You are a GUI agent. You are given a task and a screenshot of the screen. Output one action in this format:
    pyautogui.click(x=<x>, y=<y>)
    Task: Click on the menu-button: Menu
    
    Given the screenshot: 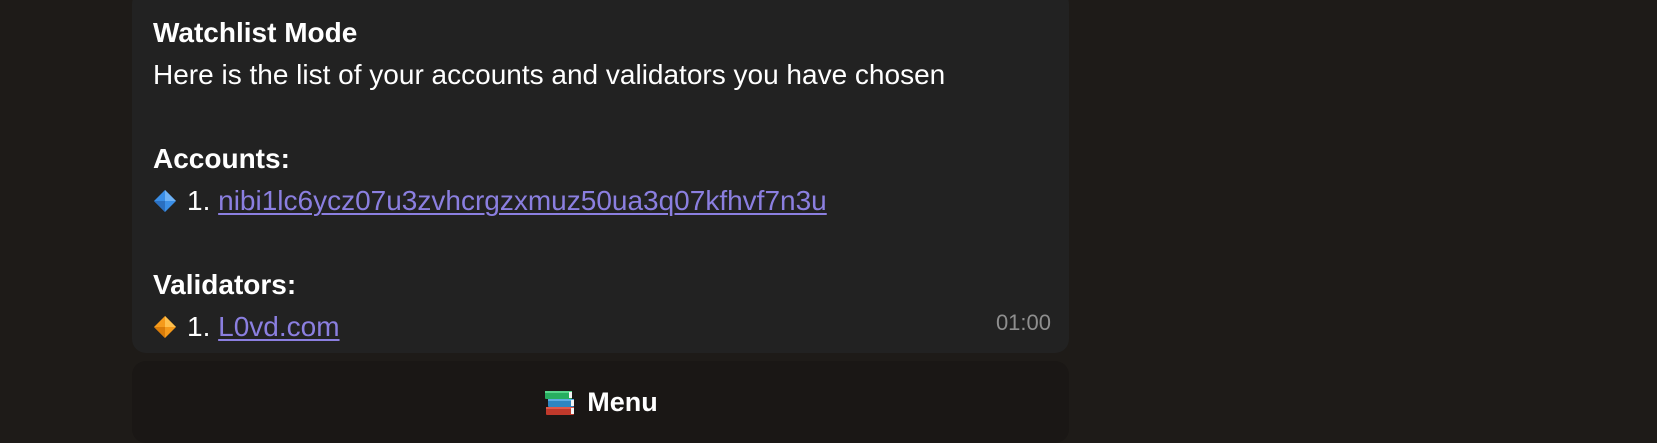 What is the action you would take?
    pyautogui.click(x=600, y=402)
    